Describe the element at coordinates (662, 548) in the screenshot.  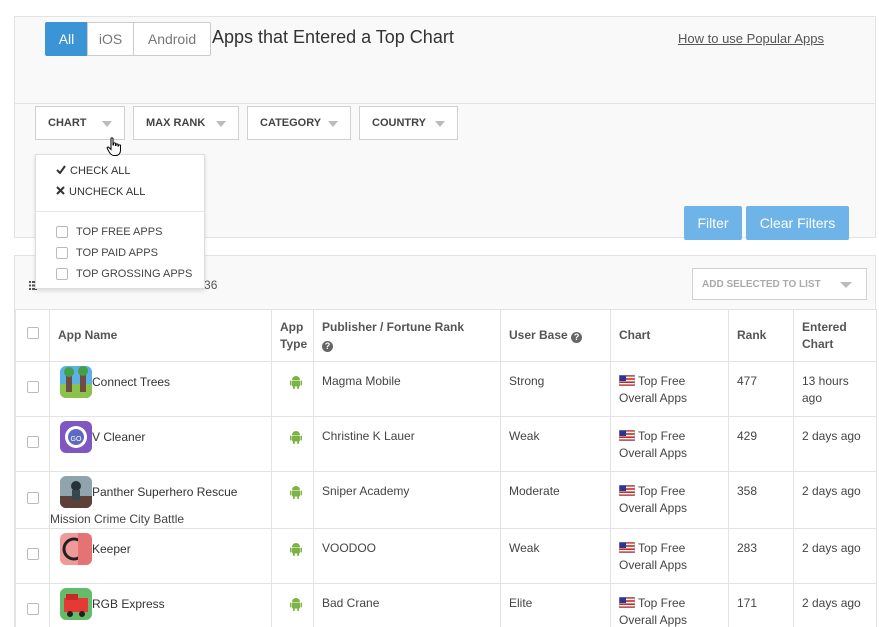
I see `chart-line1: Top Free` at that location.